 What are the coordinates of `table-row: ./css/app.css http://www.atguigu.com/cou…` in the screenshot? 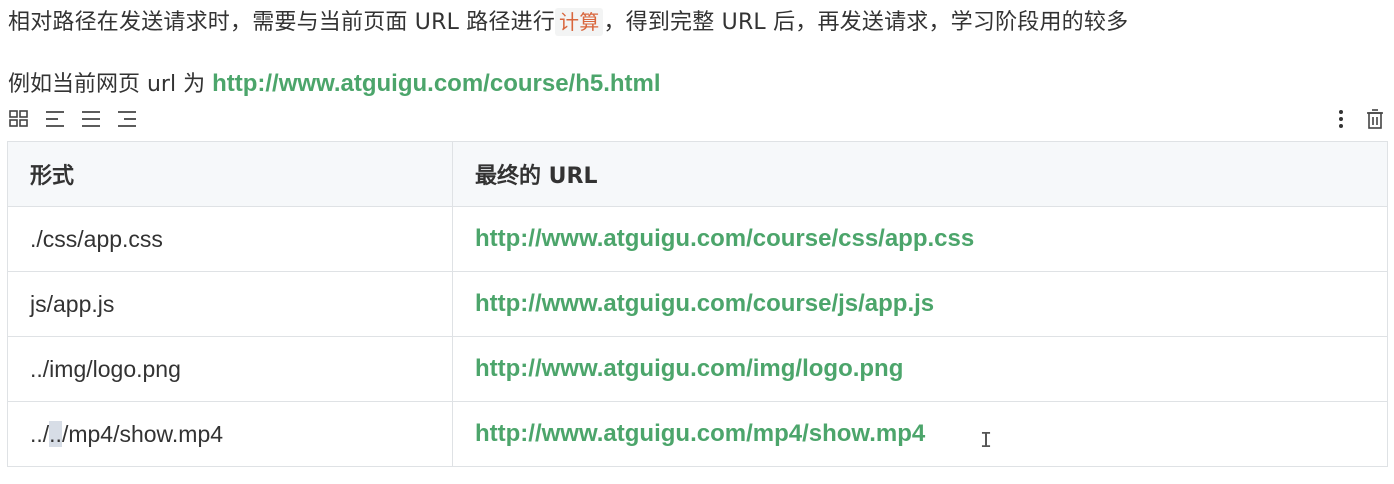 It's located at (697, 239).